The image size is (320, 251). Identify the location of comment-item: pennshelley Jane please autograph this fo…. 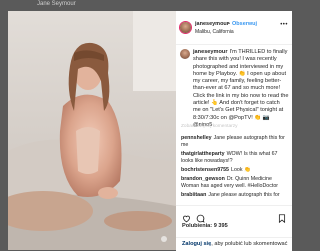
(236, 142).